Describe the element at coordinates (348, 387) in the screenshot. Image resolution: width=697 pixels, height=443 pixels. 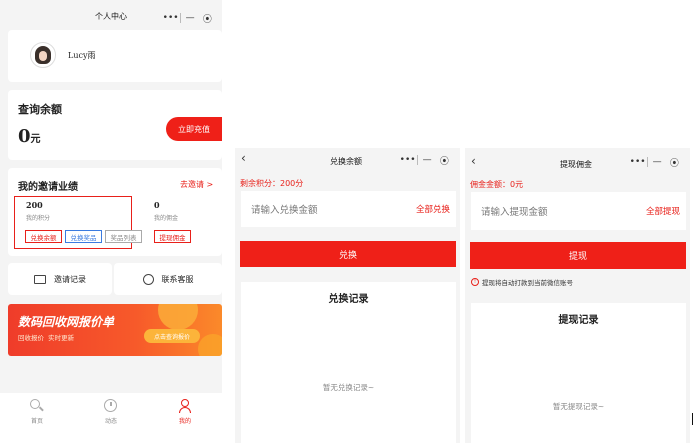
I see `exchange-empty-text: 暂无兑换记录~` at that location.